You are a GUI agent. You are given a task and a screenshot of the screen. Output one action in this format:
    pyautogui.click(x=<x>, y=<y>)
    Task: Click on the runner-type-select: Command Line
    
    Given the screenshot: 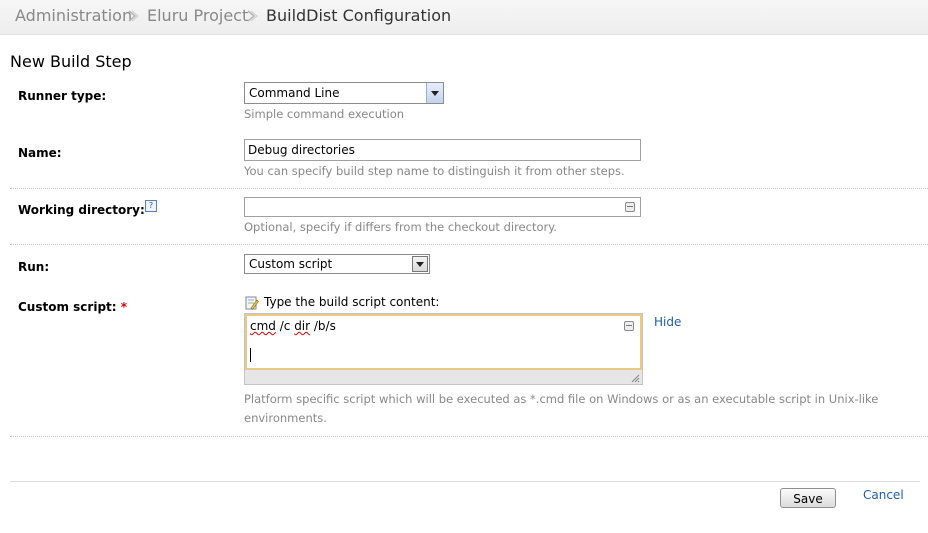 What is the action you would take?
    pyautogui.click(x=344, y=93)
    